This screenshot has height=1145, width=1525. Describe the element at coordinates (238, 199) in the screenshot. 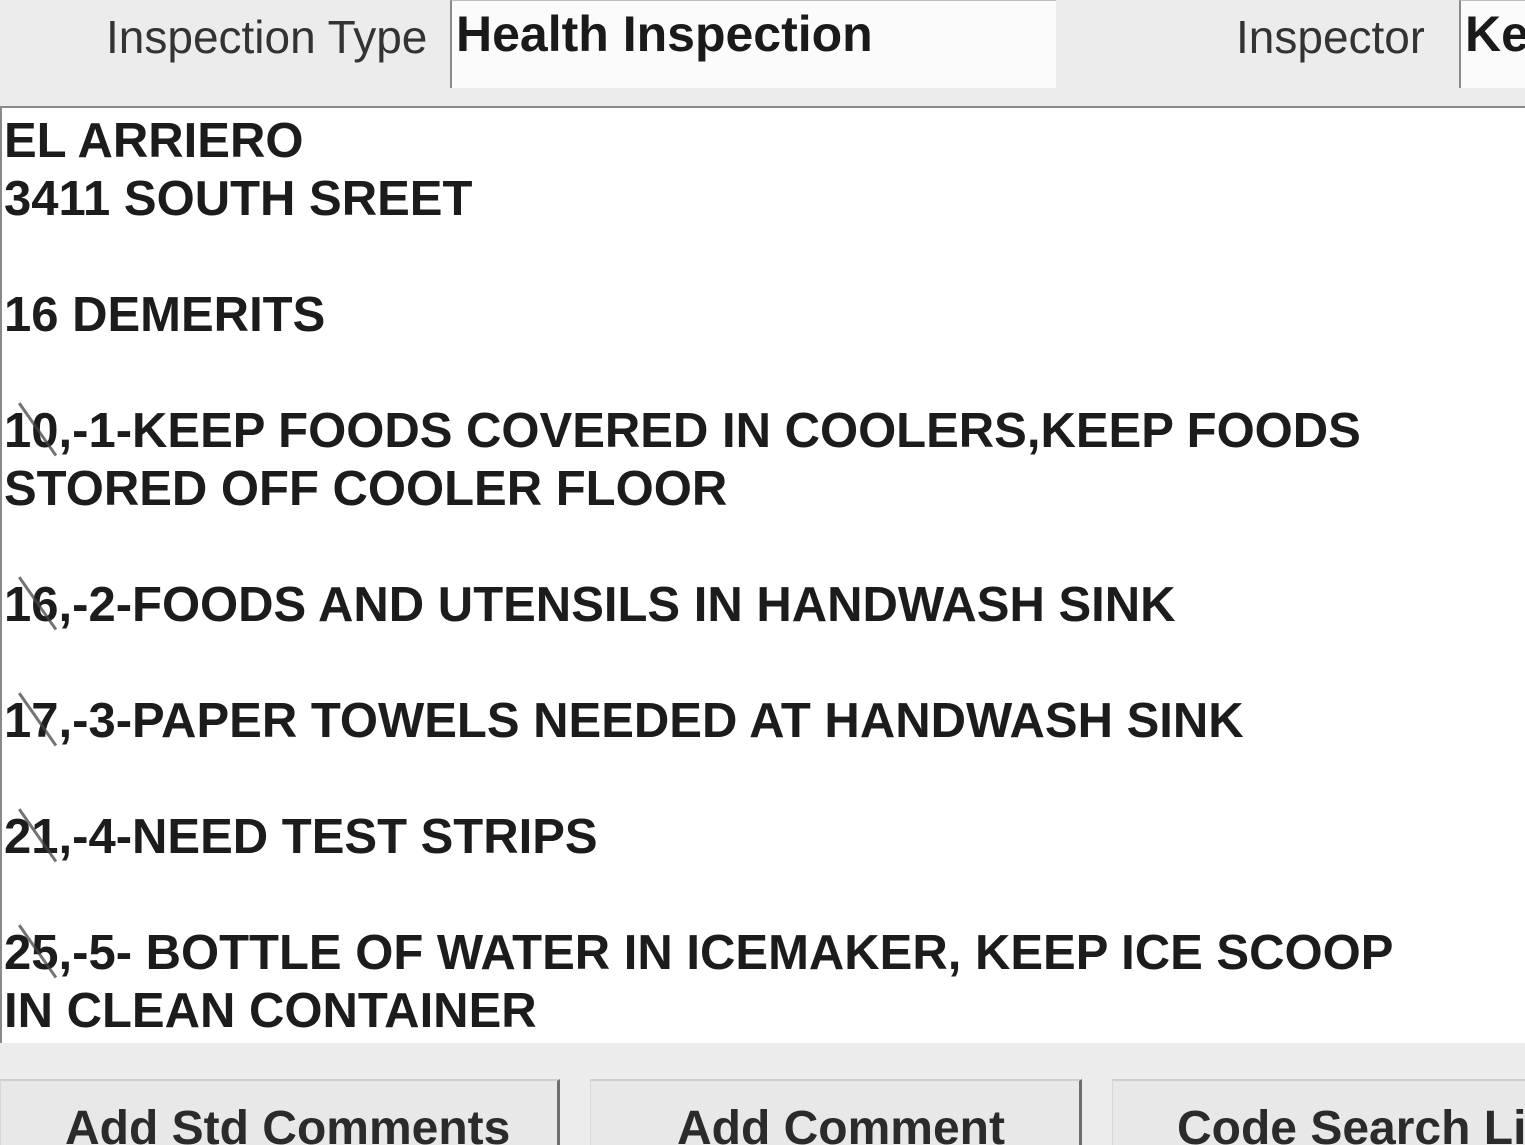

I see `establishment-address: 3411 SOUTH SREET` at that location.